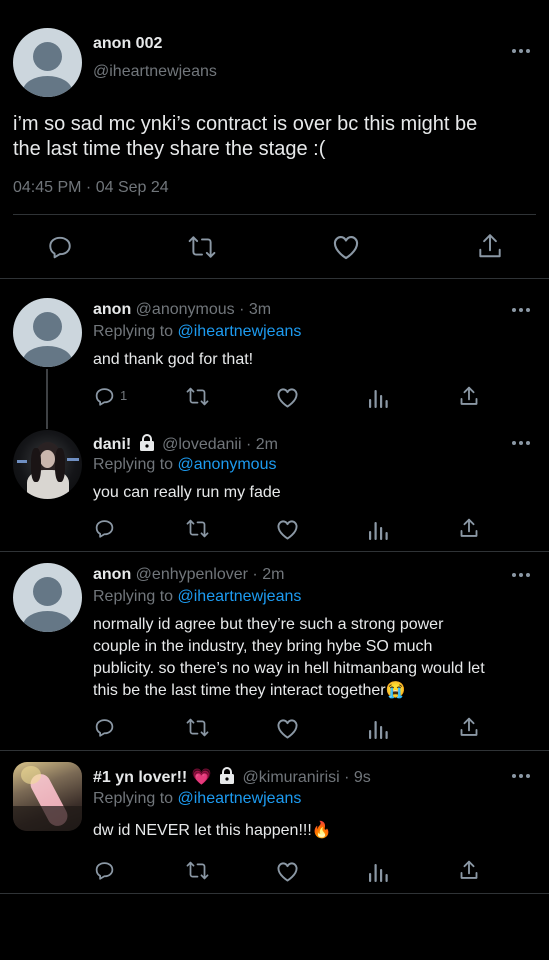 This screenshot has height=960, width=549. What do you see at coordinates (47, 62) in the screenshot?
I see `main-tweet-avatar` at bounding box center [47, 62].